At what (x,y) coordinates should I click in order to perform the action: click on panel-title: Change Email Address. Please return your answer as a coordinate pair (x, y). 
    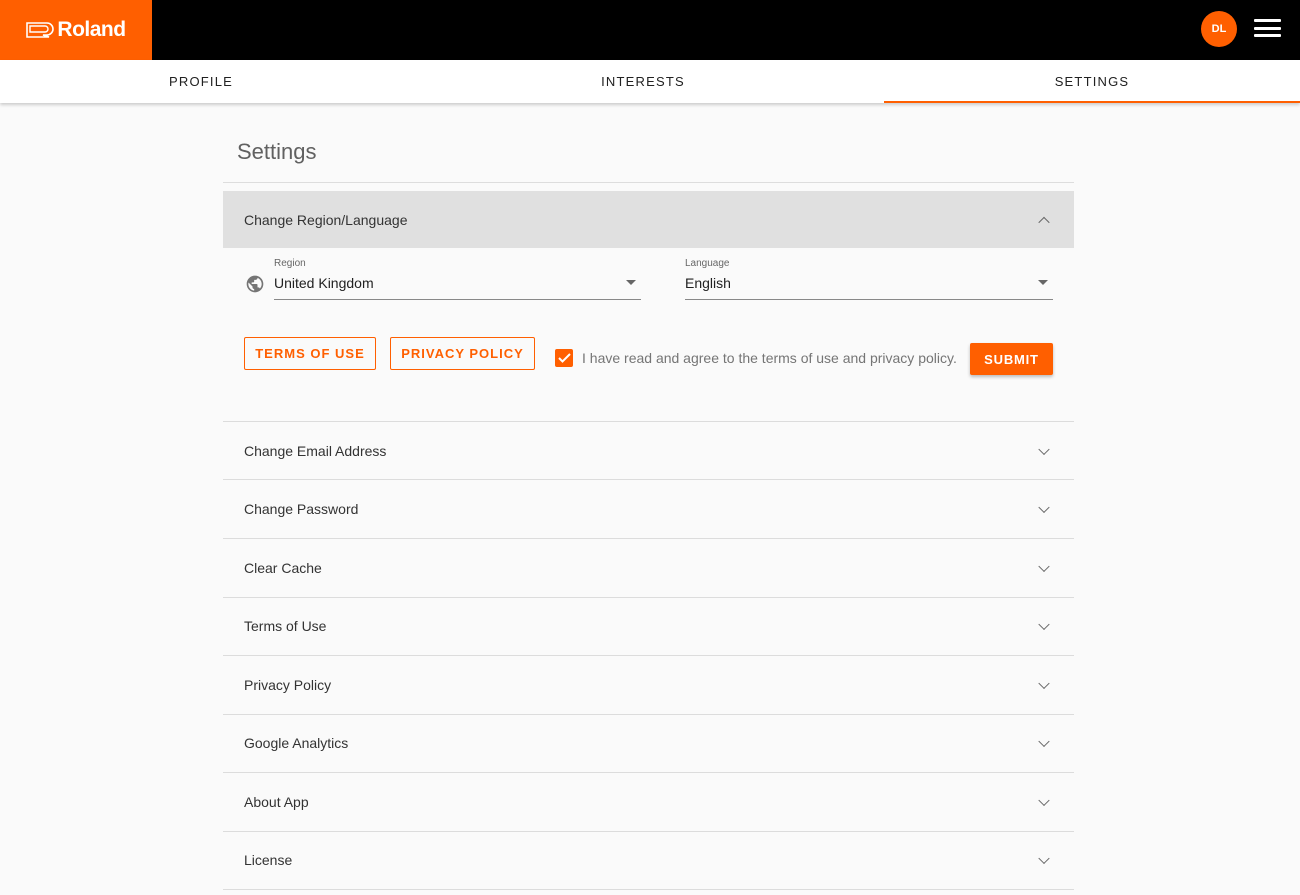
    Looking at the image, I should click on (315, 450).